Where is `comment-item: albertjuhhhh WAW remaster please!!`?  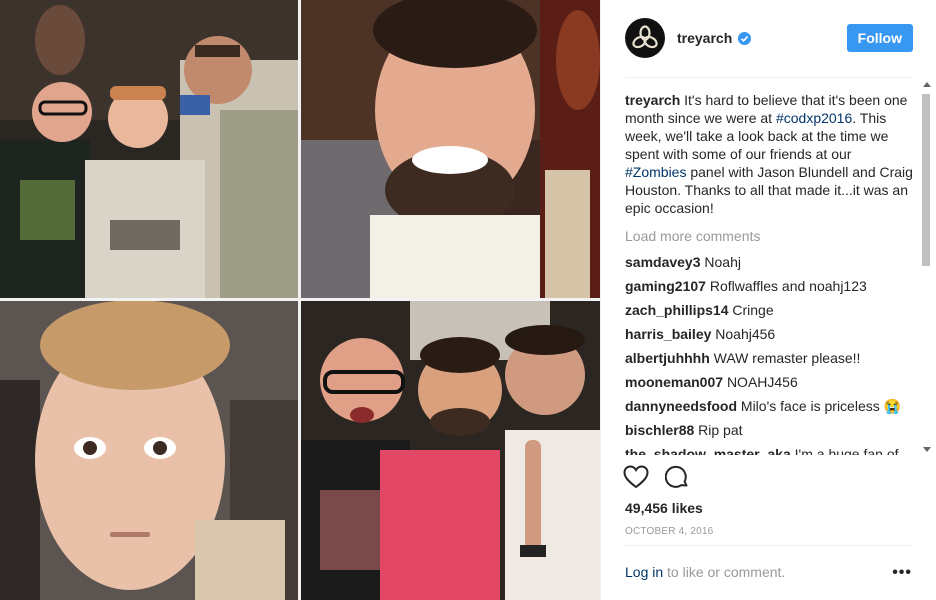
comment-item: albertjuhhhh WAW remaster please!! is located at coordinates (769, 358).